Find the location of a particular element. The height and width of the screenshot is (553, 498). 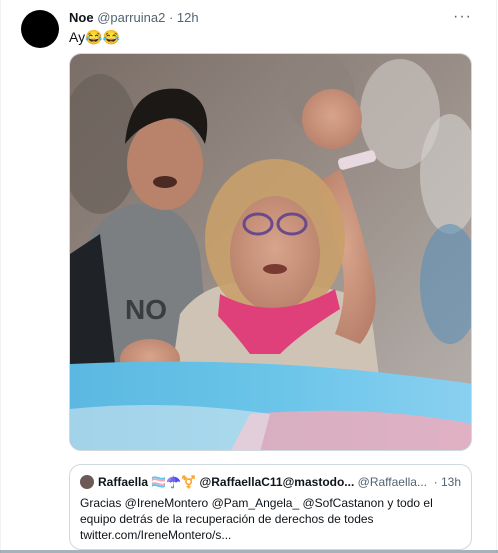

tweet-text: Ay😂😂 is located at coordinates (94, 37).